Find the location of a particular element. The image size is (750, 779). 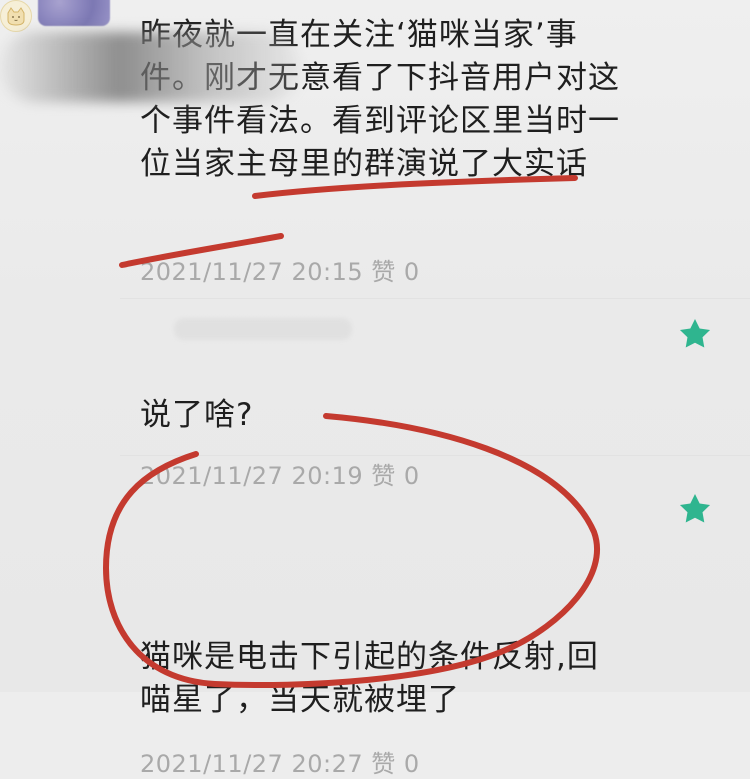

comment-meta: 2021/11/27 20:19 赞 0 is located at coordinates (280, 473).